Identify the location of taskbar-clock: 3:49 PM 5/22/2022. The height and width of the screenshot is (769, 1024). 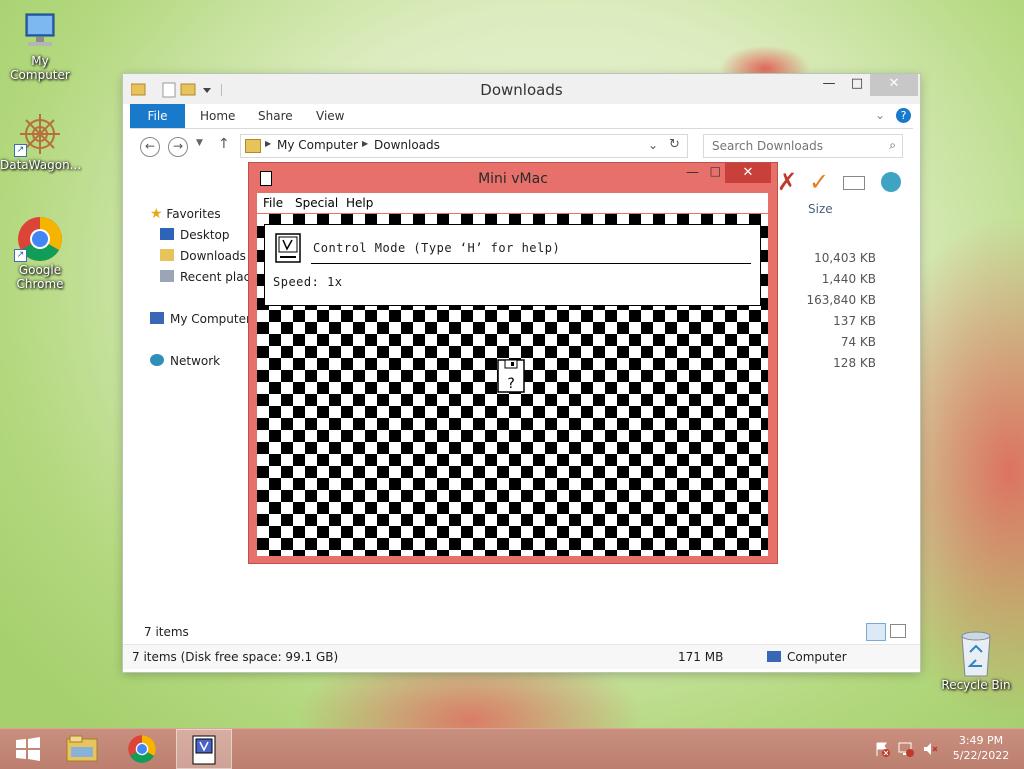
(981, 748).